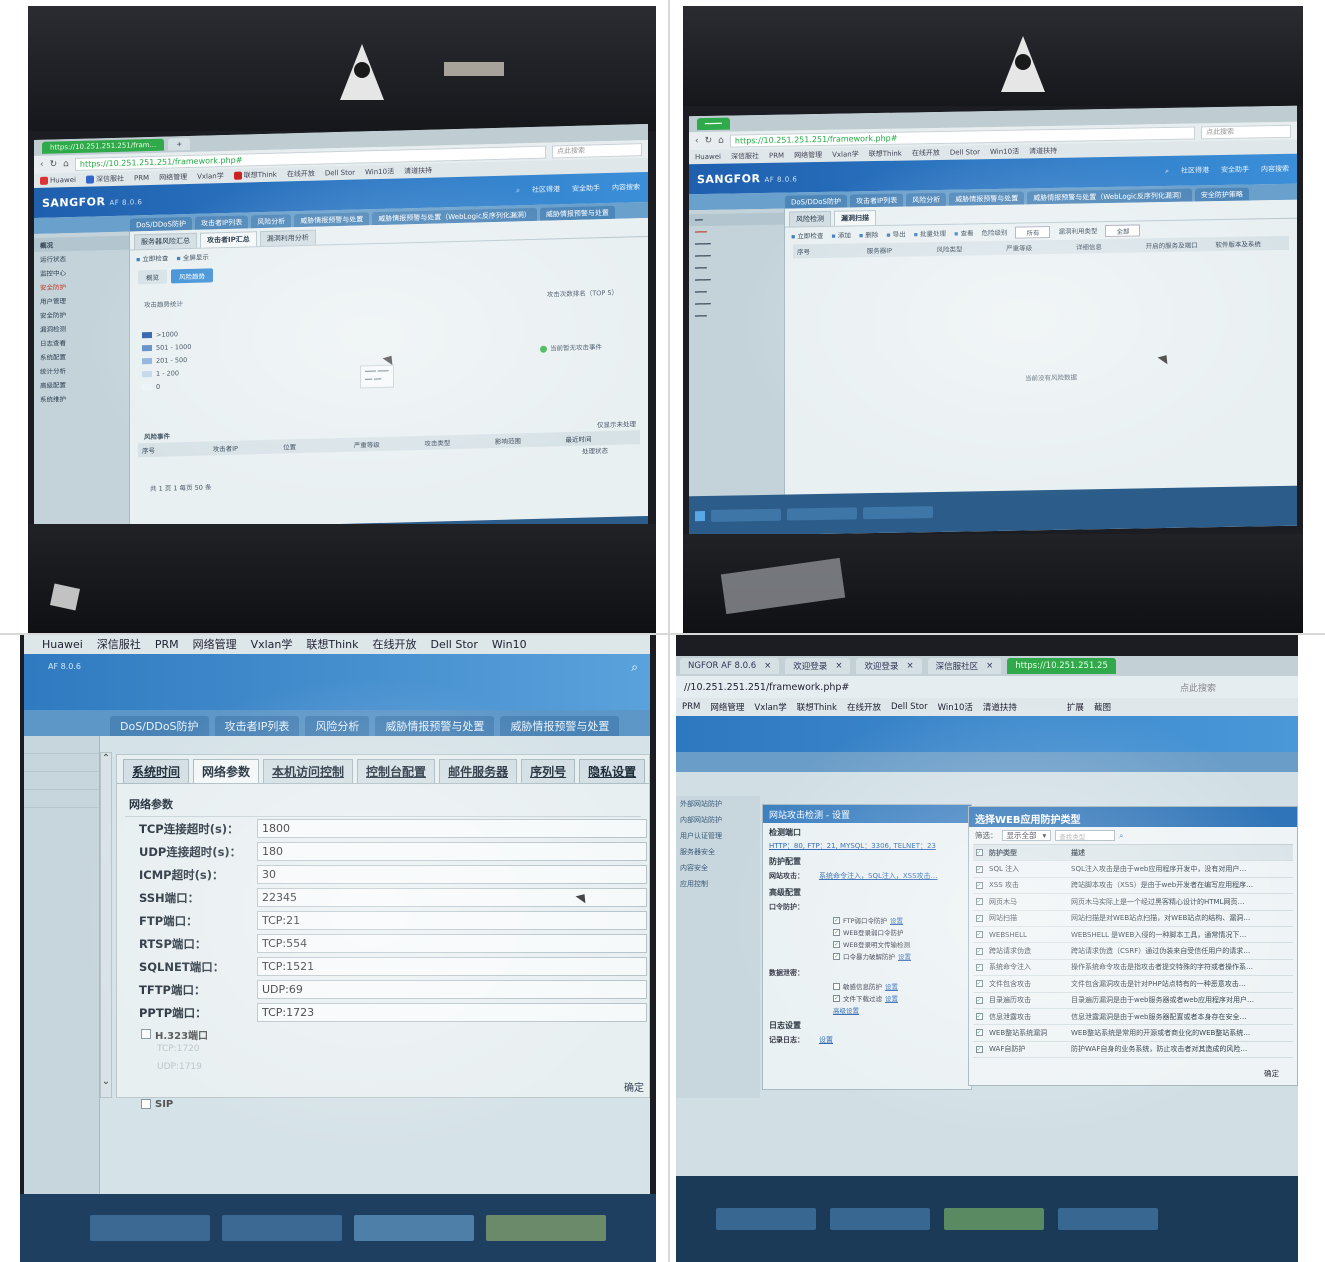 This screenshot has width=1325, height=1262. I want to click on tab-system-time: 系统时间, so click(156, 771).